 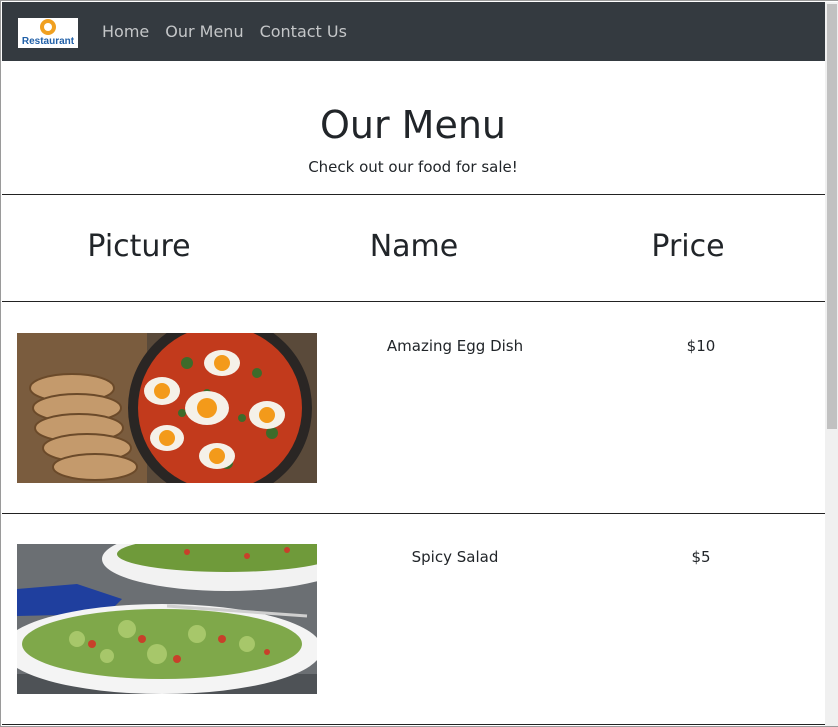 I want to click on item-price: $5, so click(x=701, y=557).